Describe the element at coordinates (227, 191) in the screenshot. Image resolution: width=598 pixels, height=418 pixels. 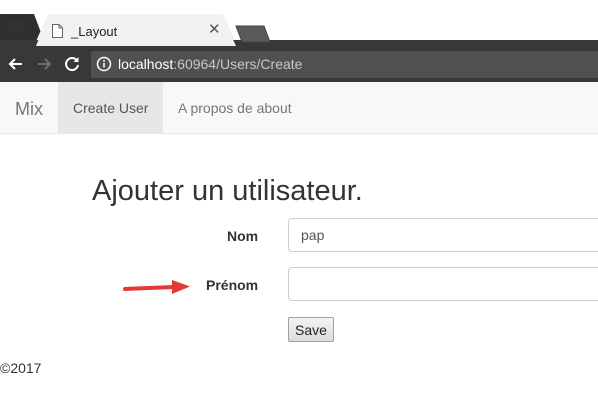
I see `page-title: Ajouter un utilisateur.` at that location.